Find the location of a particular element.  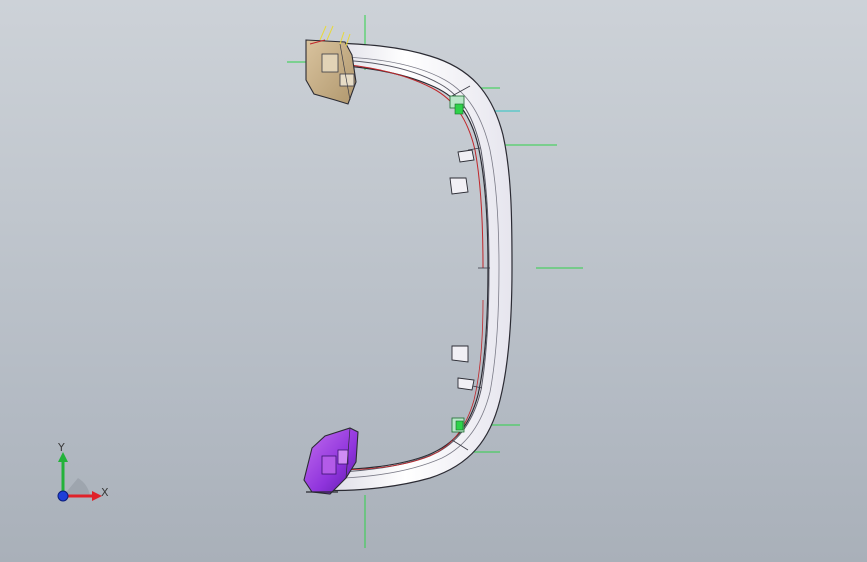

y-axis-label: Y is located at coordinates (61, 447).